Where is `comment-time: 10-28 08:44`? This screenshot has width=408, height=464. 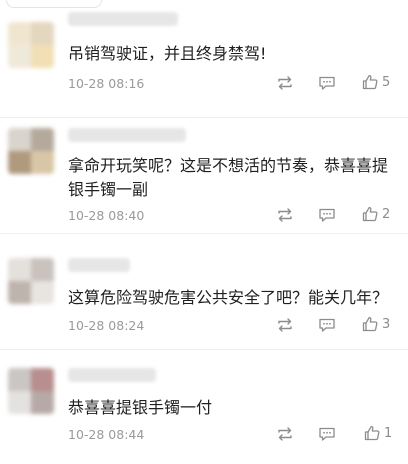 comment-time: 10-28 08:44 is located at coordinates (106, 434).